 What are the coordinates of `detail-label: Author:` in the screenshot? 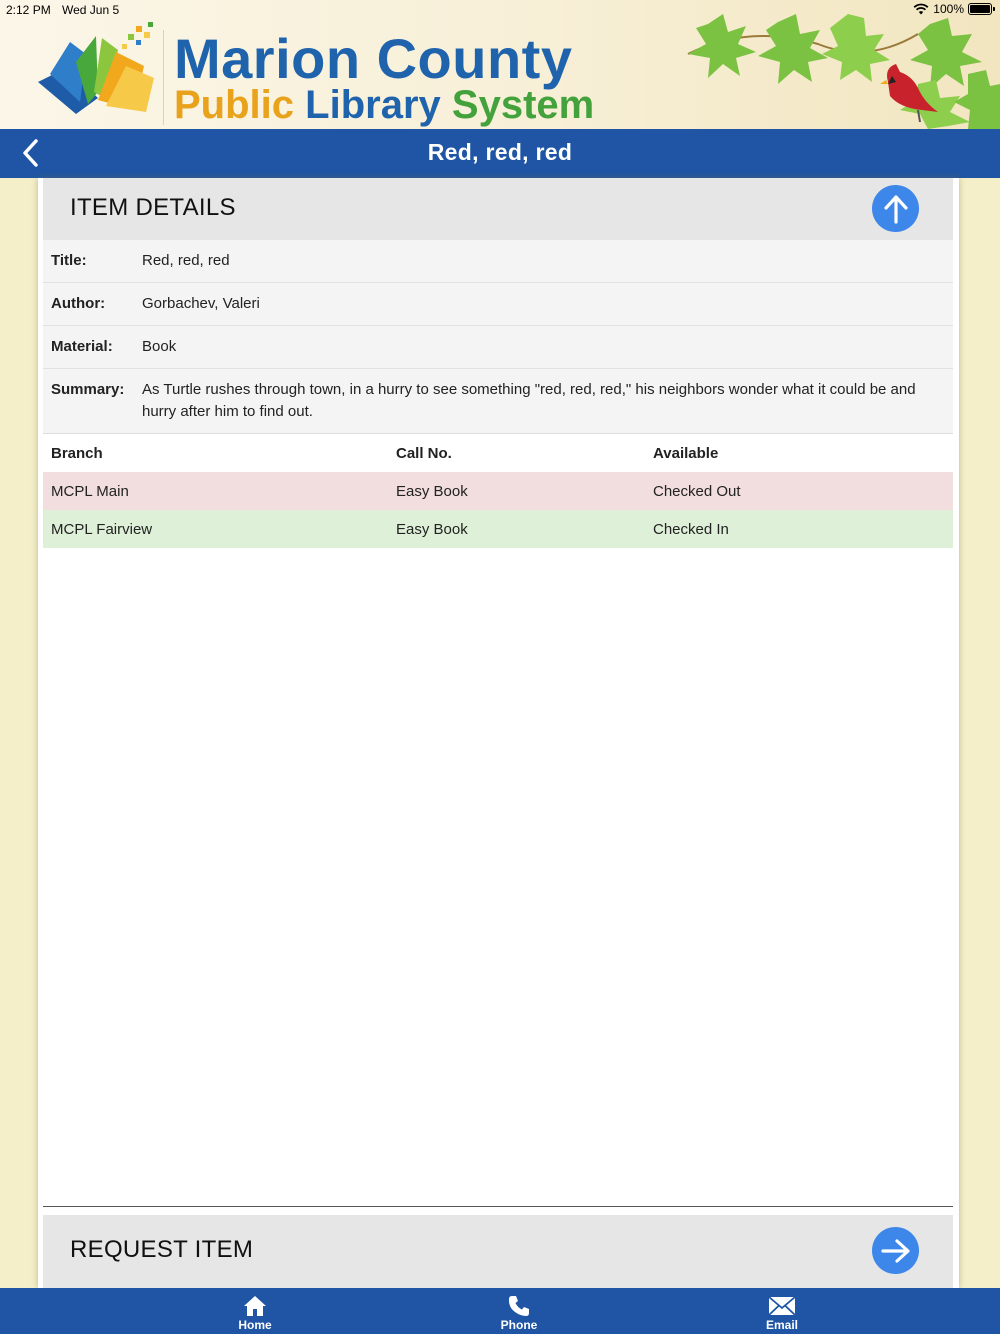 It's located at (78, 303).